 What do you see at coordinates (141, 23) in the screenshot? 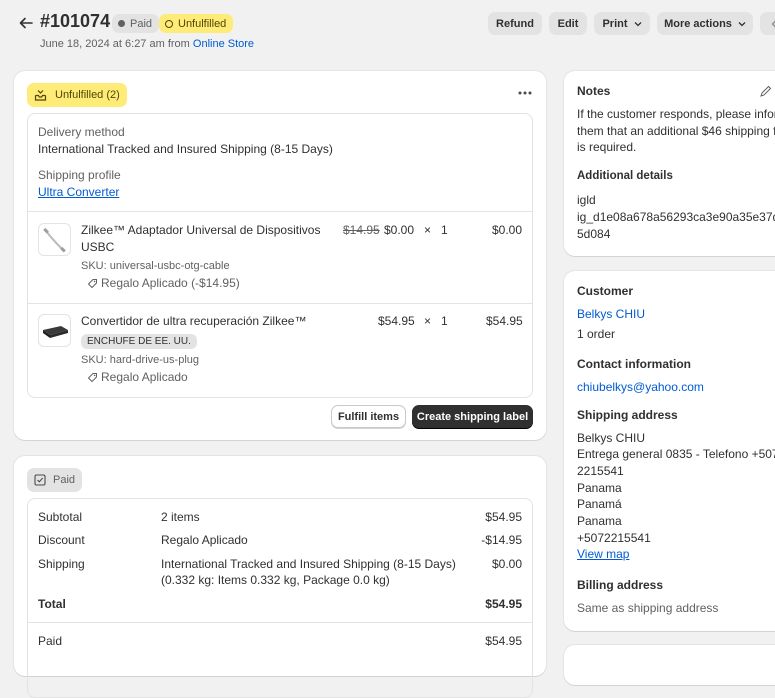
I see `paid-badge-label: Paid` at bounding box center [141, 23].